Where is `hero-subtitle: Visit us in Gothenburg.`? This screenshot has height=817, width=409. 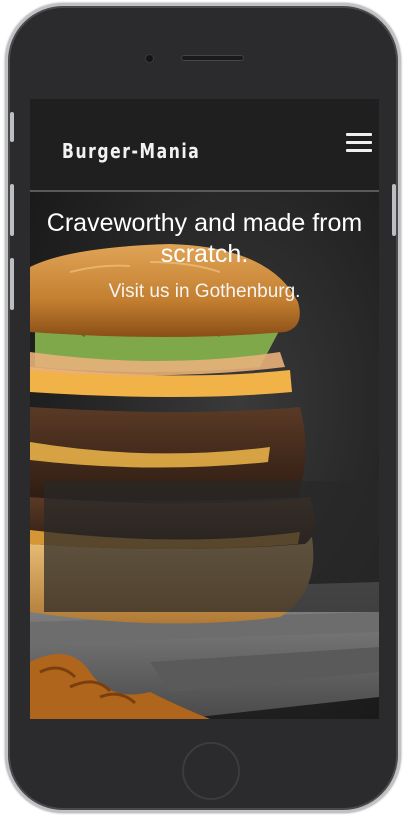 hero-subtitle: Visit us in Gothenburg. is located at coordinates (204, 291).